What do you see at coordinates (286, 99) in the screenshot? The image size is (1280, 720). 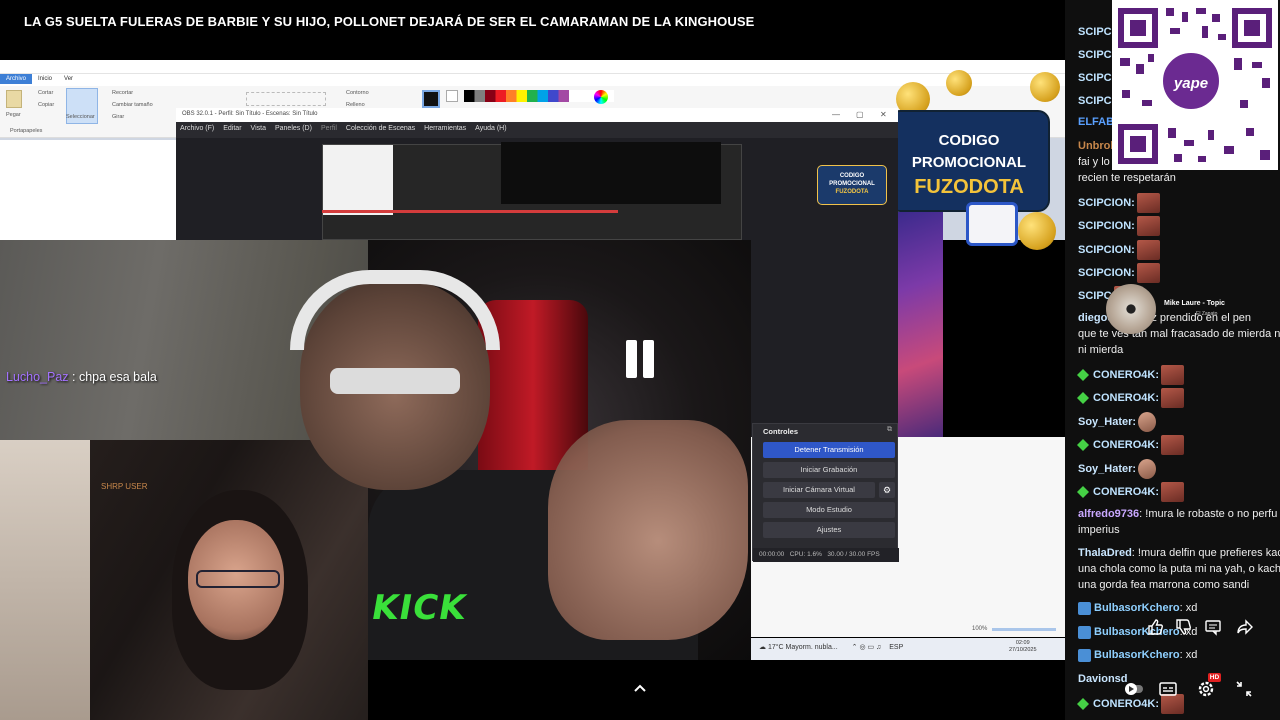 I see `shapes-gallery` at bounding box center [286, 99].